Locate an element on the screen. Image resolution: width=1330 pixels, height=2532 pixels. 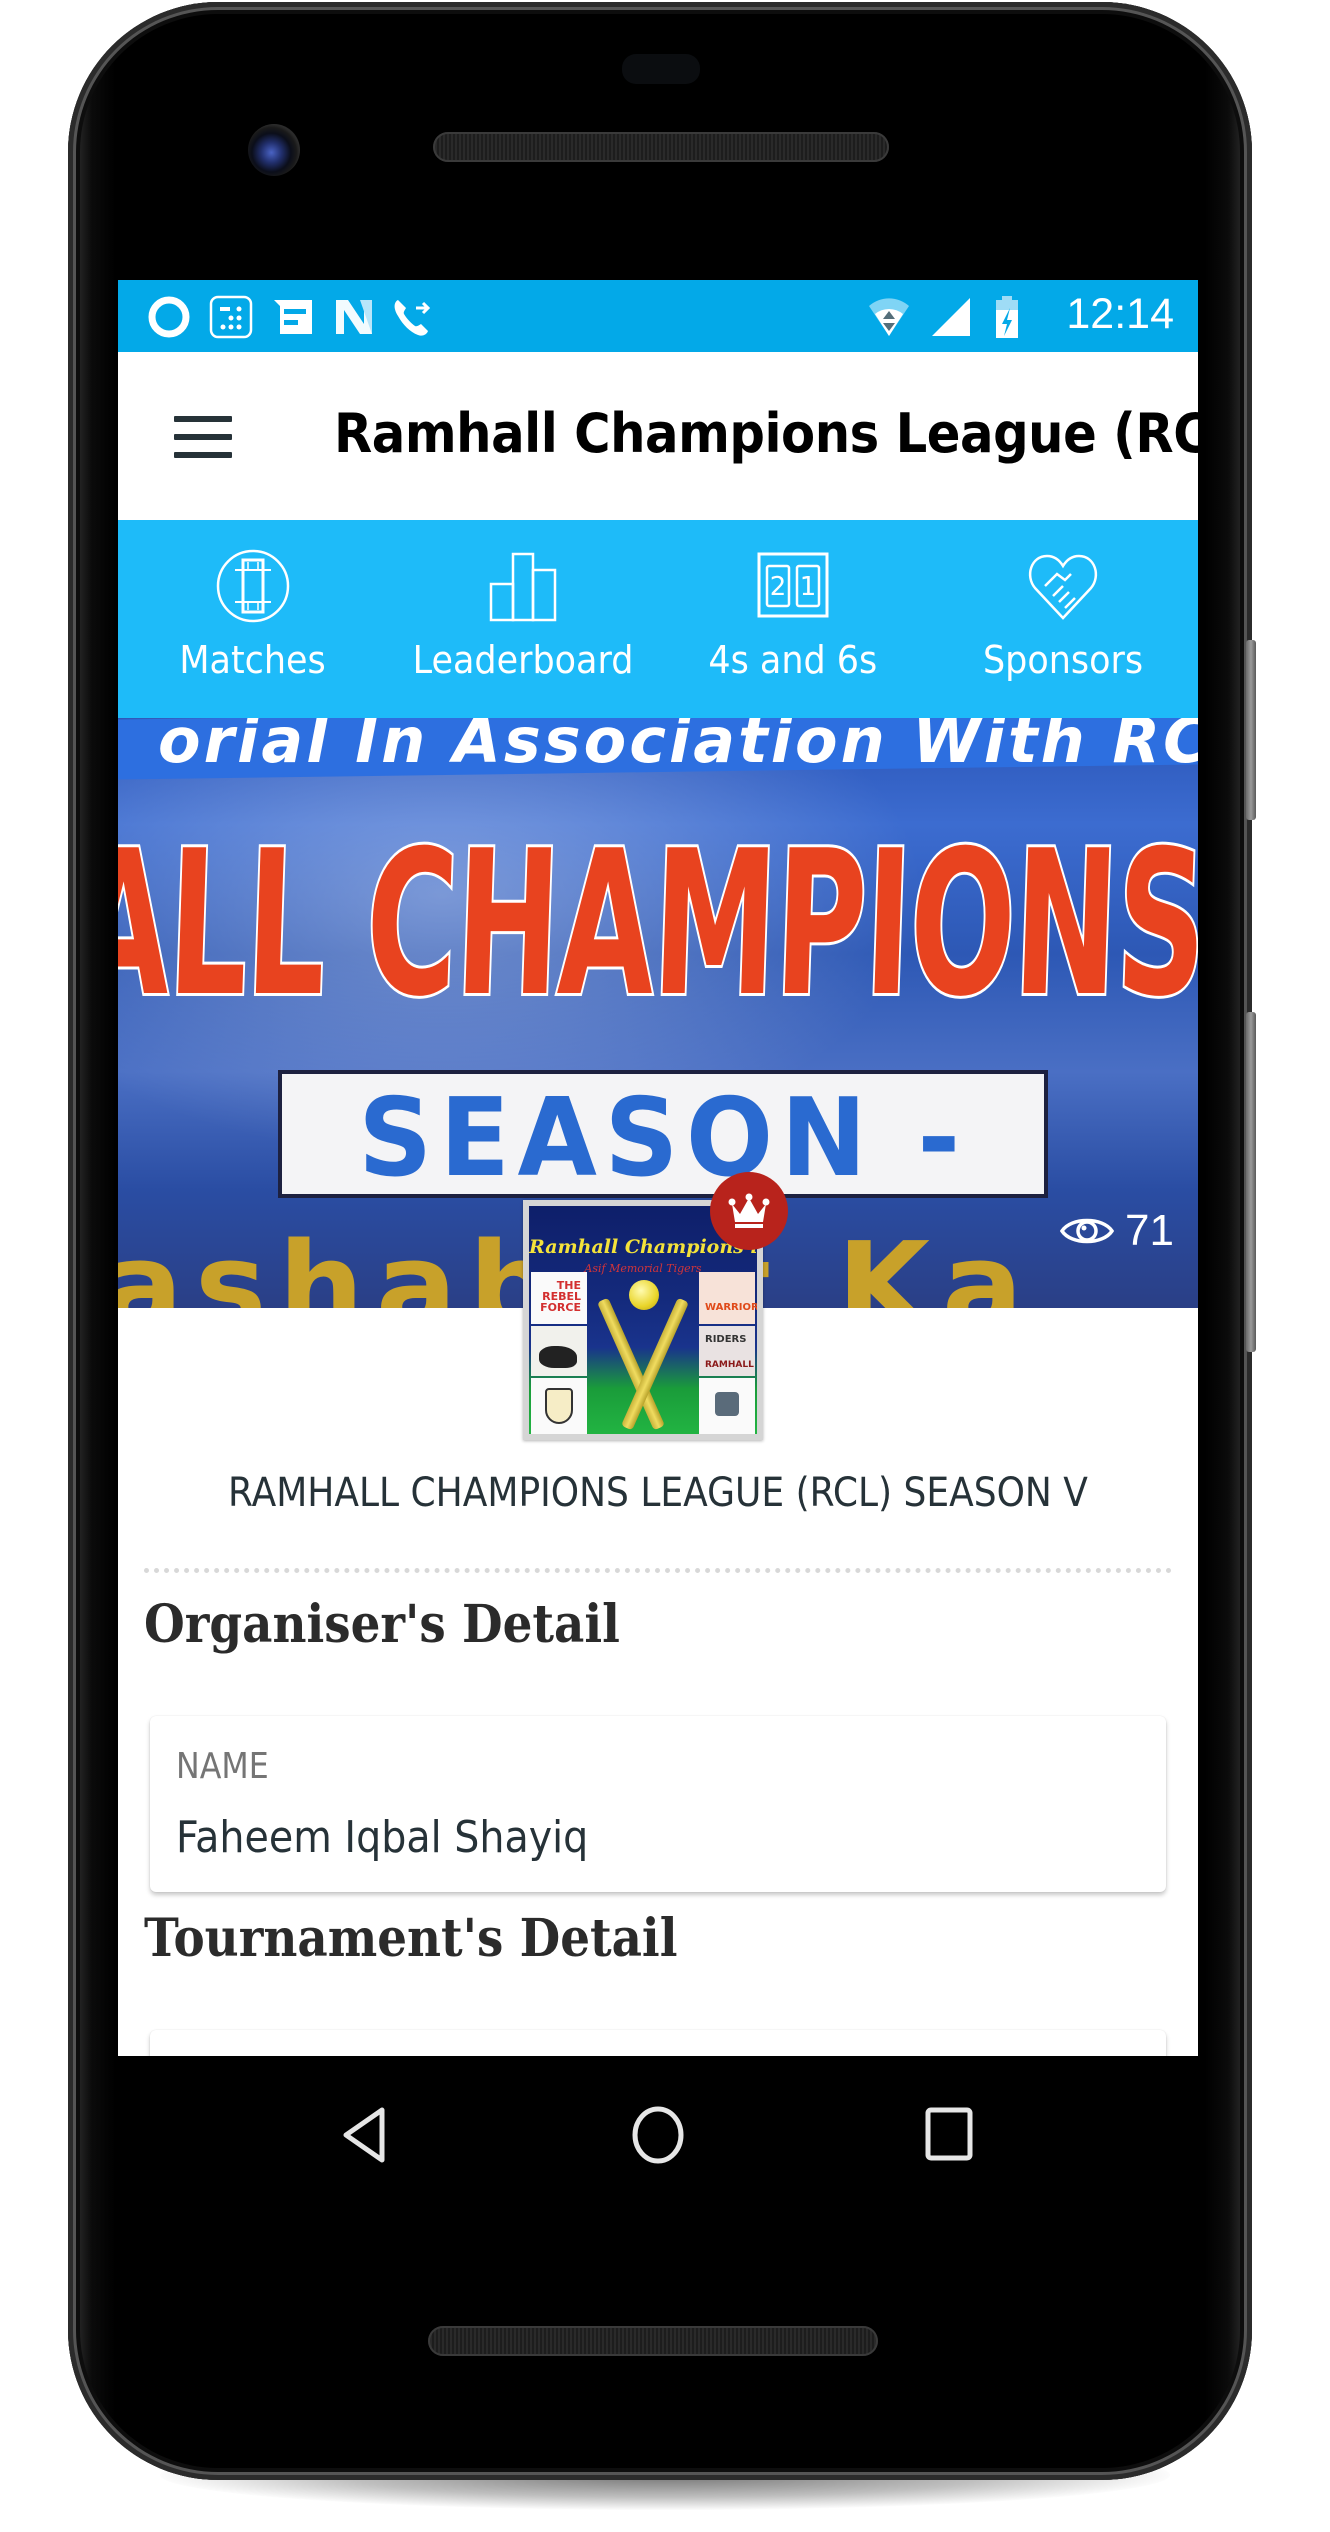
back-button is located at coordinates (367, 2135).